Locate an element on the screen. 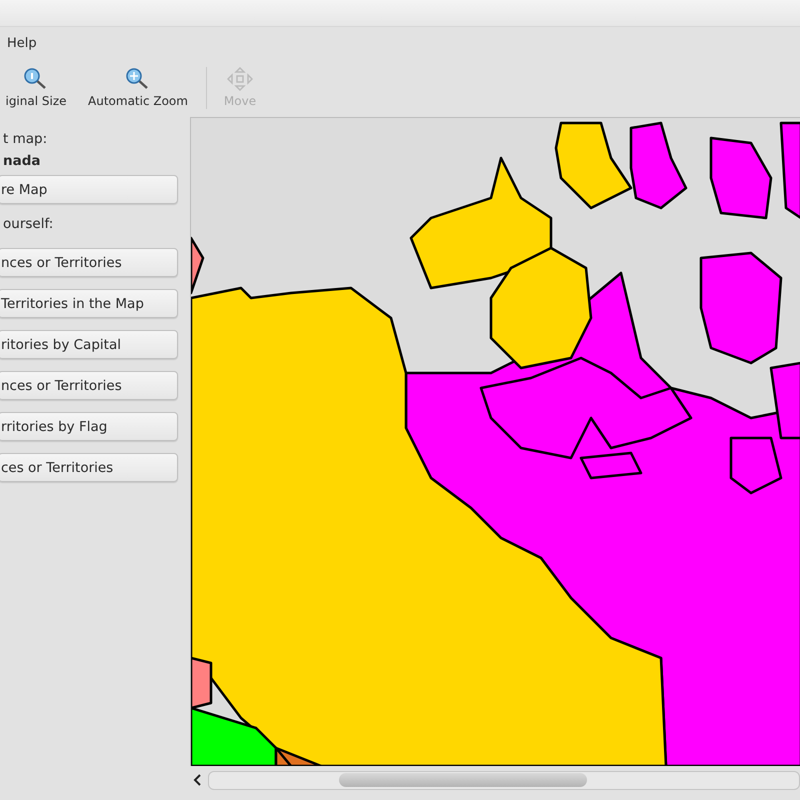 The image size is (800, 800). menu-item: Help is located at coordinates (22, 43).